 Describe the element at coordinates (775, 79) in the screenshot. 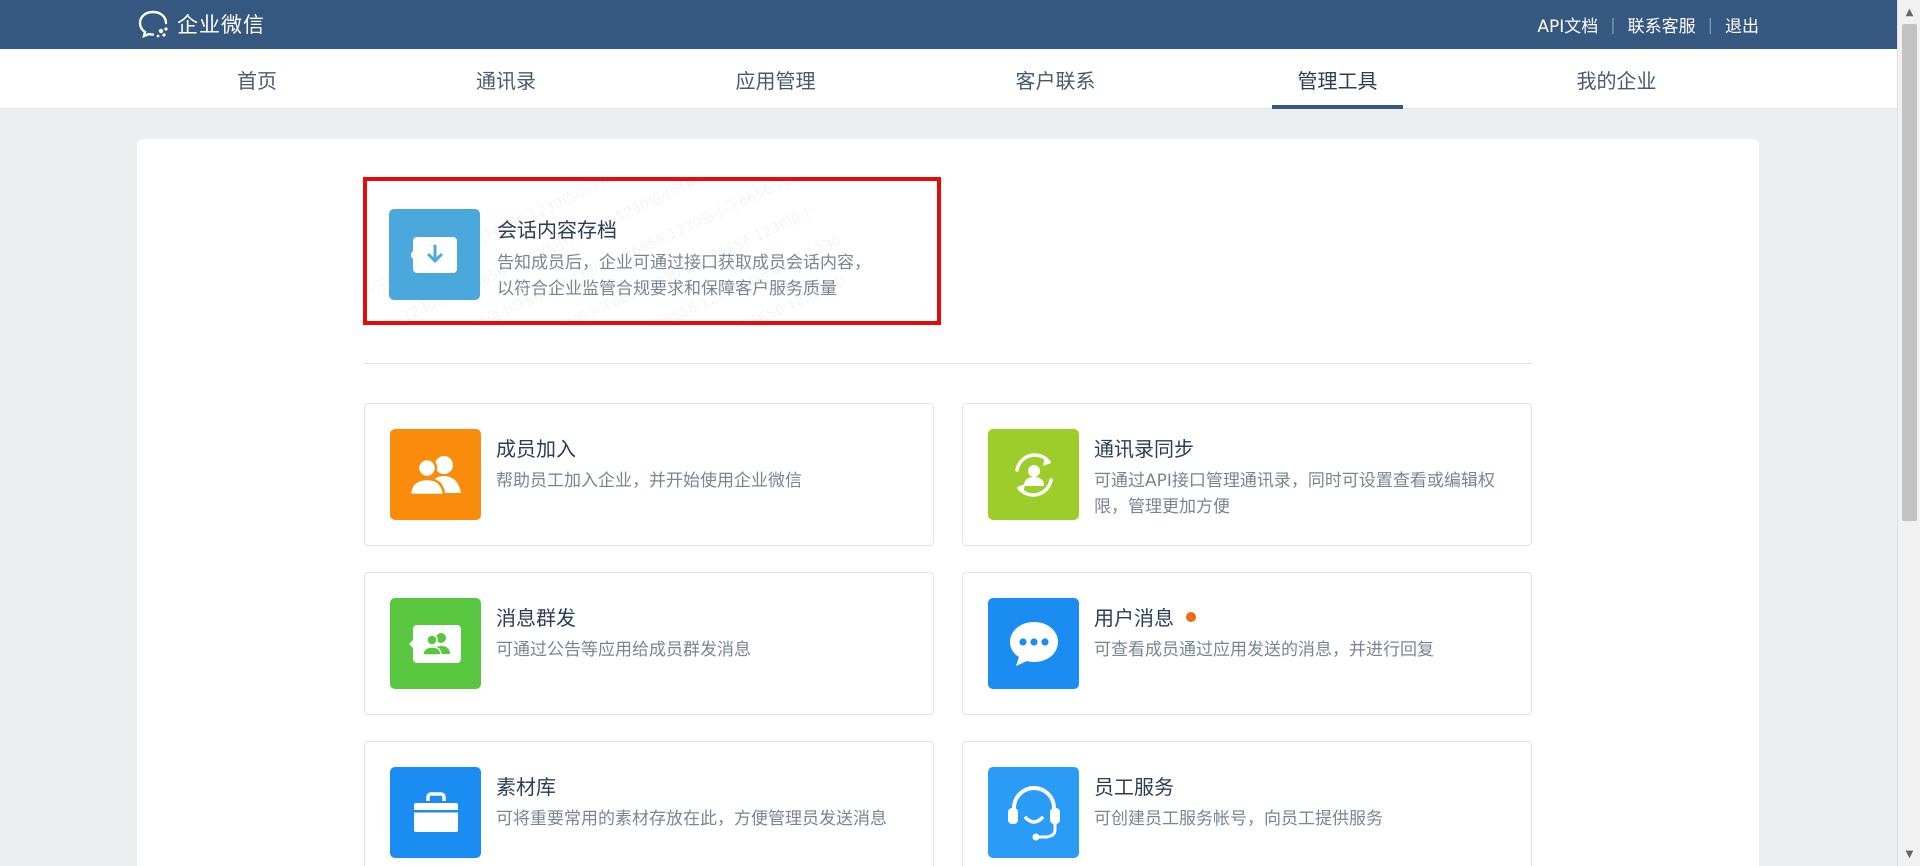

I see `tab-app-management: 应用管理` at that location.